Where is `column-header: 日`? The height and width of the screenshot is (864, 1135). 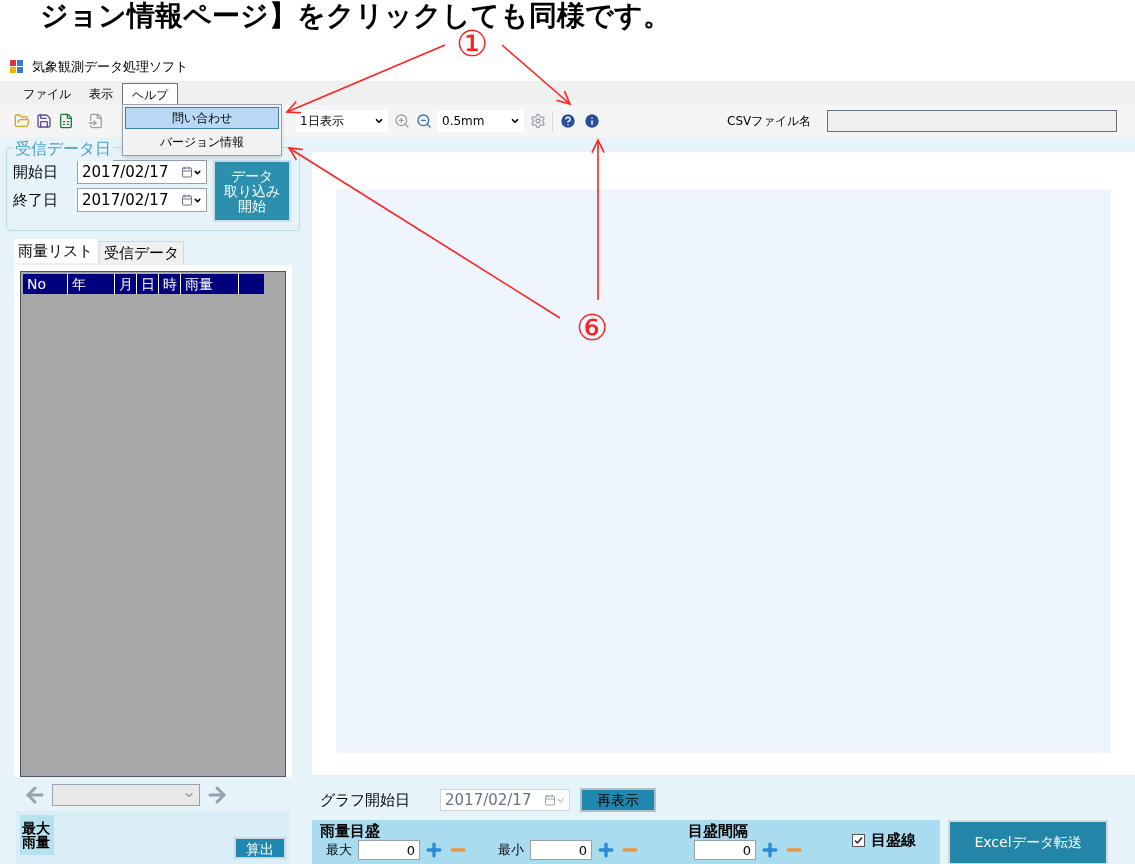 column-header: 日 is located at coordinates (148, 284).